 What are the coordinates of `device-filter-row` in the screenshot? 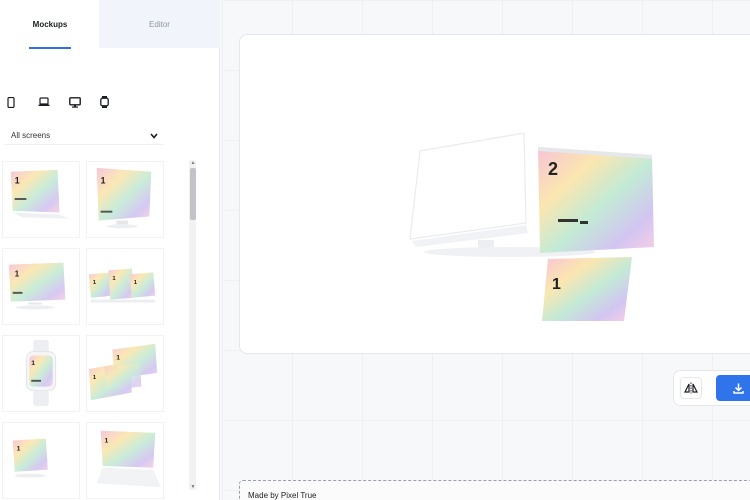 It's located at (69, 102).